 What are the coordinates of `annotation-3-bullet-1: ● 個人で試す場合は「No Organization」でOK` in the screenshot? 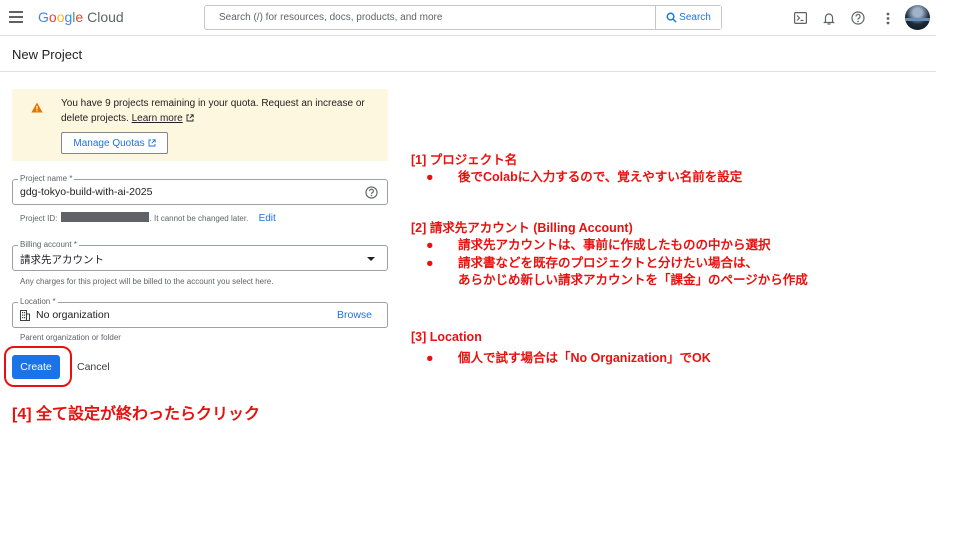 It's located at (568, 356).